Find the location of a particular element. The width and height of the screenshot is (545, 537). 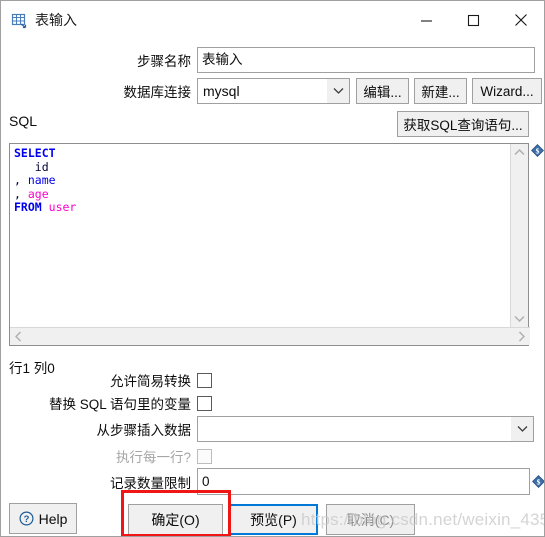

window-title: 表输入 is located at coordinates (56, 20).